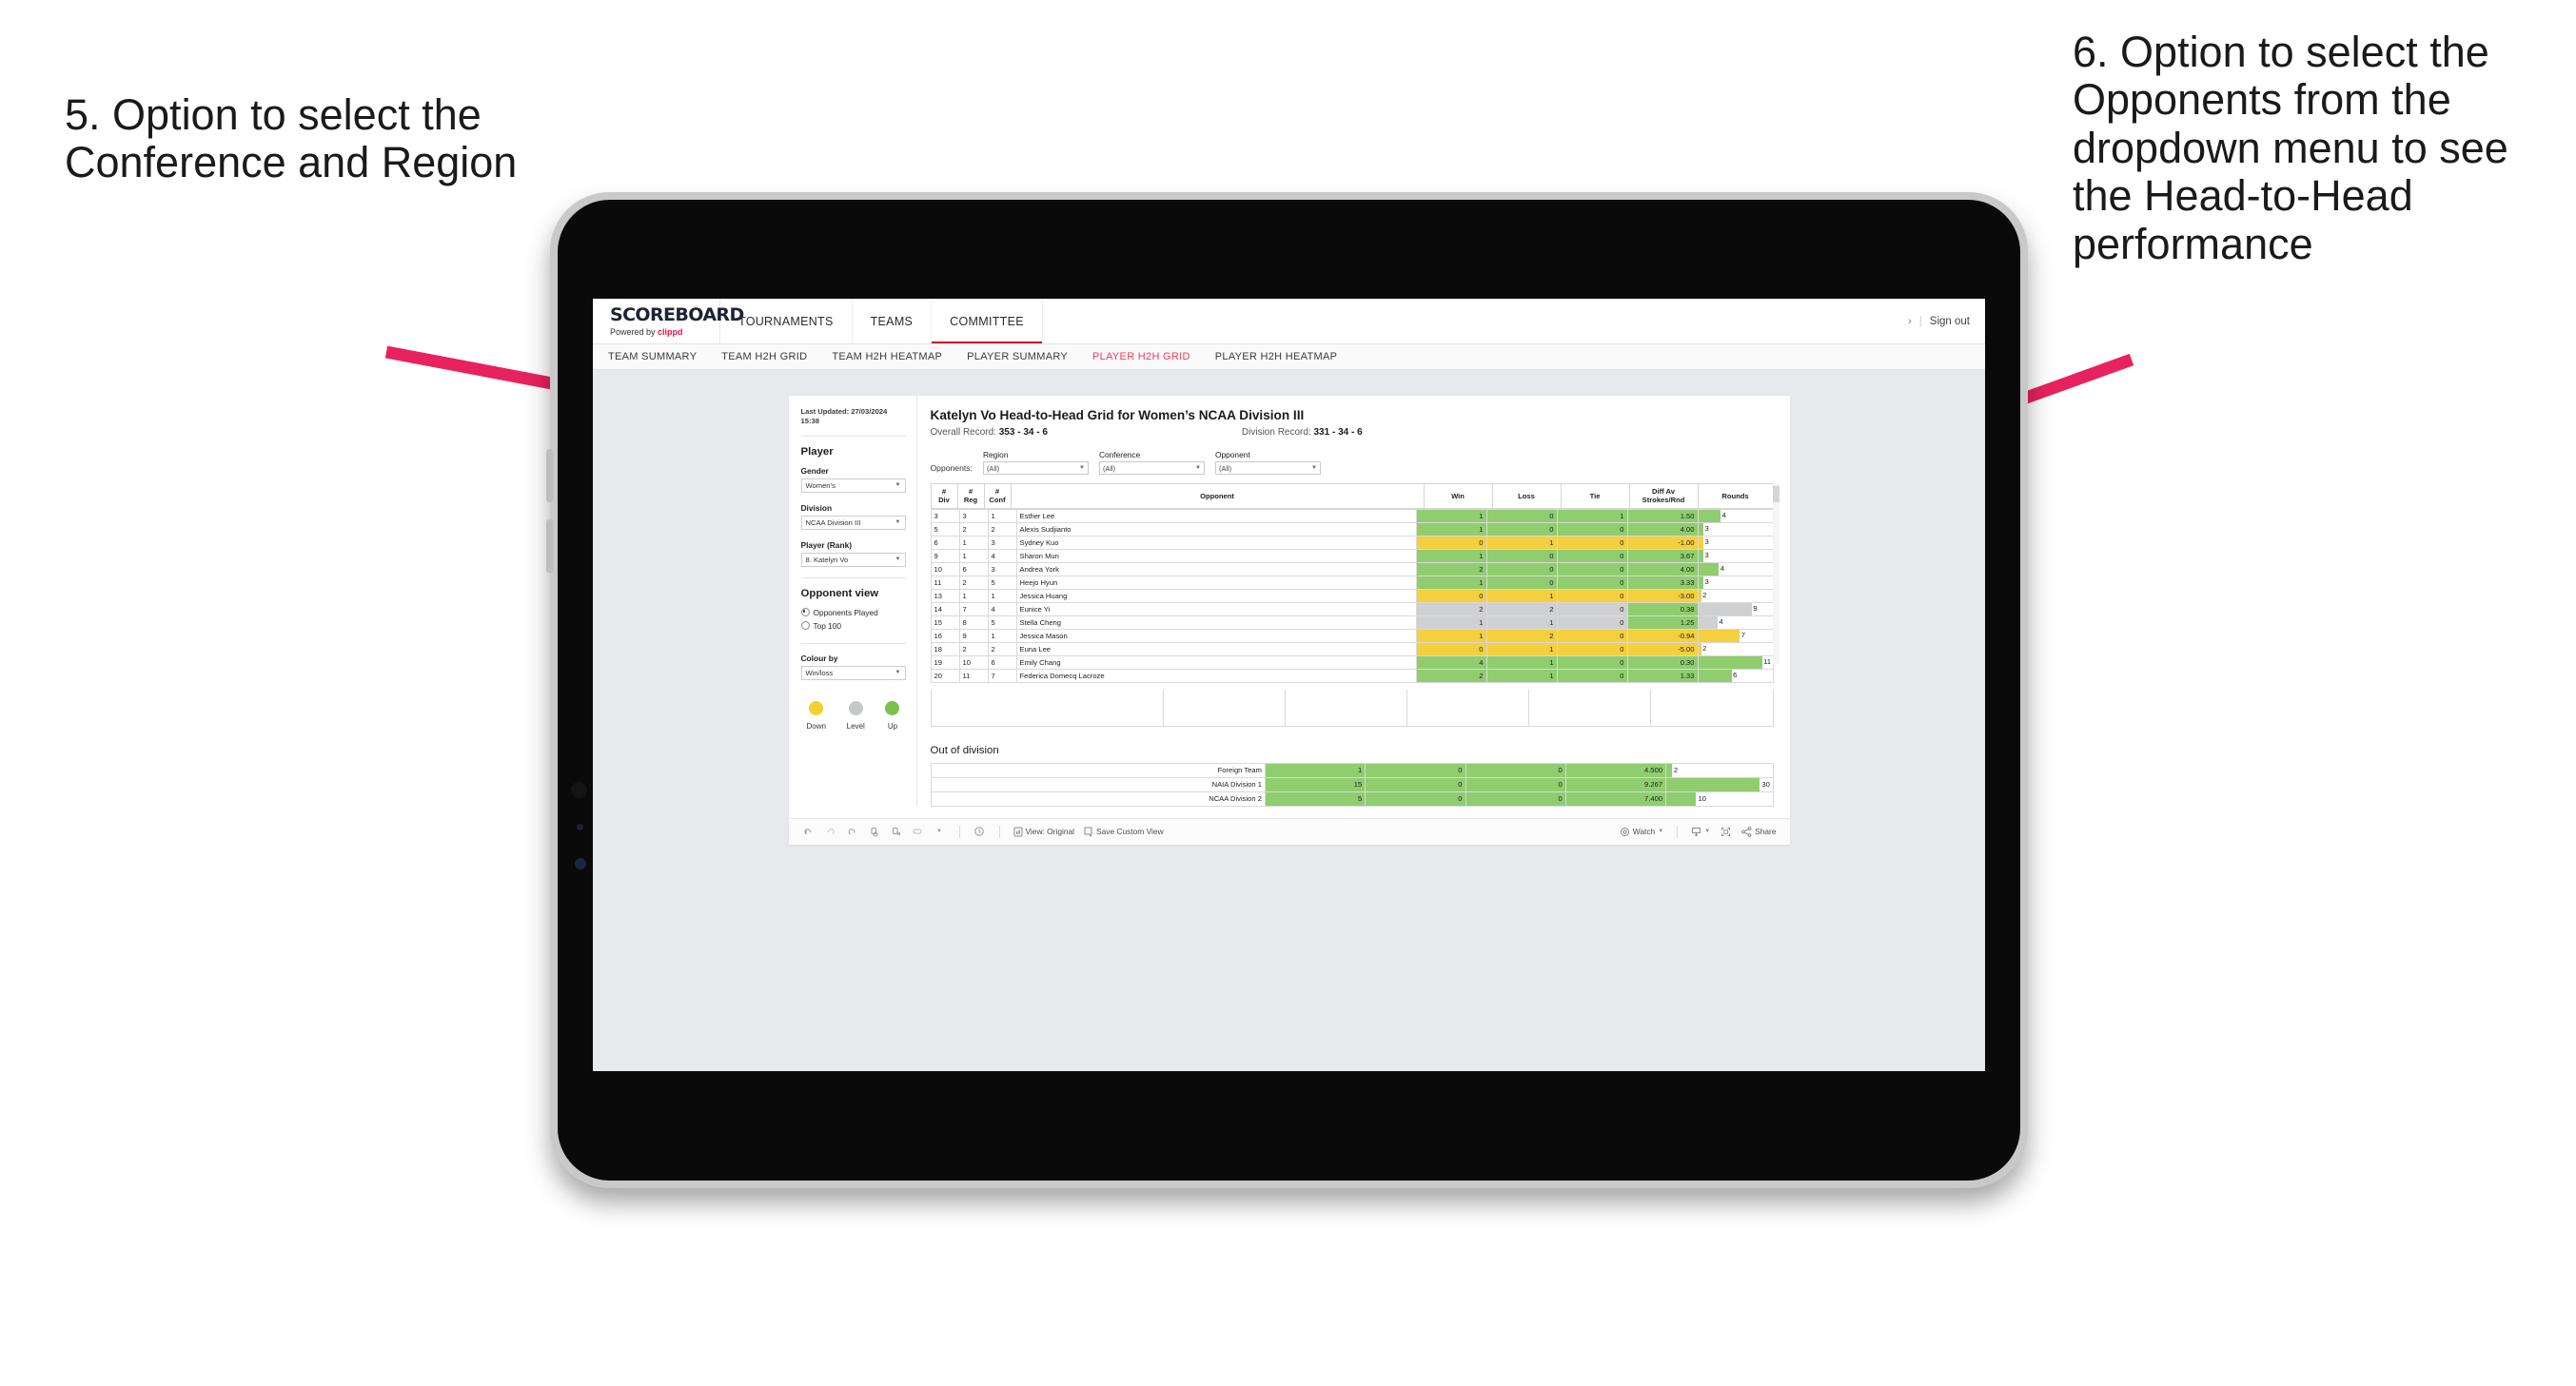 This screenshot has height=1386, width=2576. What do you see at coordinates (1276, 356) in the screenshot?
I see `subtab-player-h2h-heatmap: PLAYER H2H HEATMAP` at bounding box center [1276, 356].